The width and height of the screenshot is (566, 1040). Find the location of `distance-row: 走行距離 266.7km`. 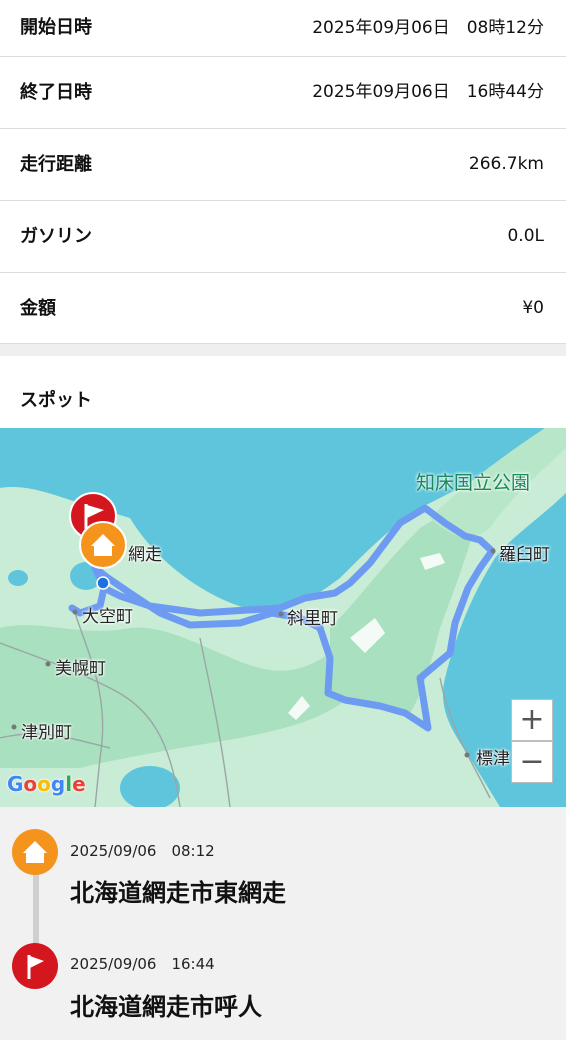

distance-row: 走行距離 266.7km is located at coordinates (283, 165).